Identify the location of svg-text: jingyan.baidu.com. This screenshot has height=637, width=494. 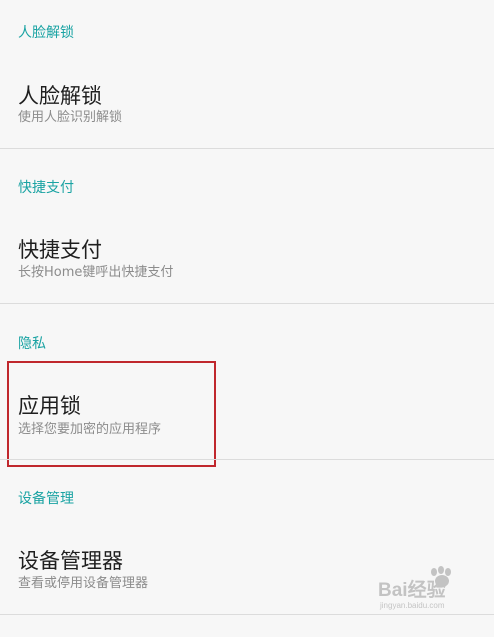
(412, 605).